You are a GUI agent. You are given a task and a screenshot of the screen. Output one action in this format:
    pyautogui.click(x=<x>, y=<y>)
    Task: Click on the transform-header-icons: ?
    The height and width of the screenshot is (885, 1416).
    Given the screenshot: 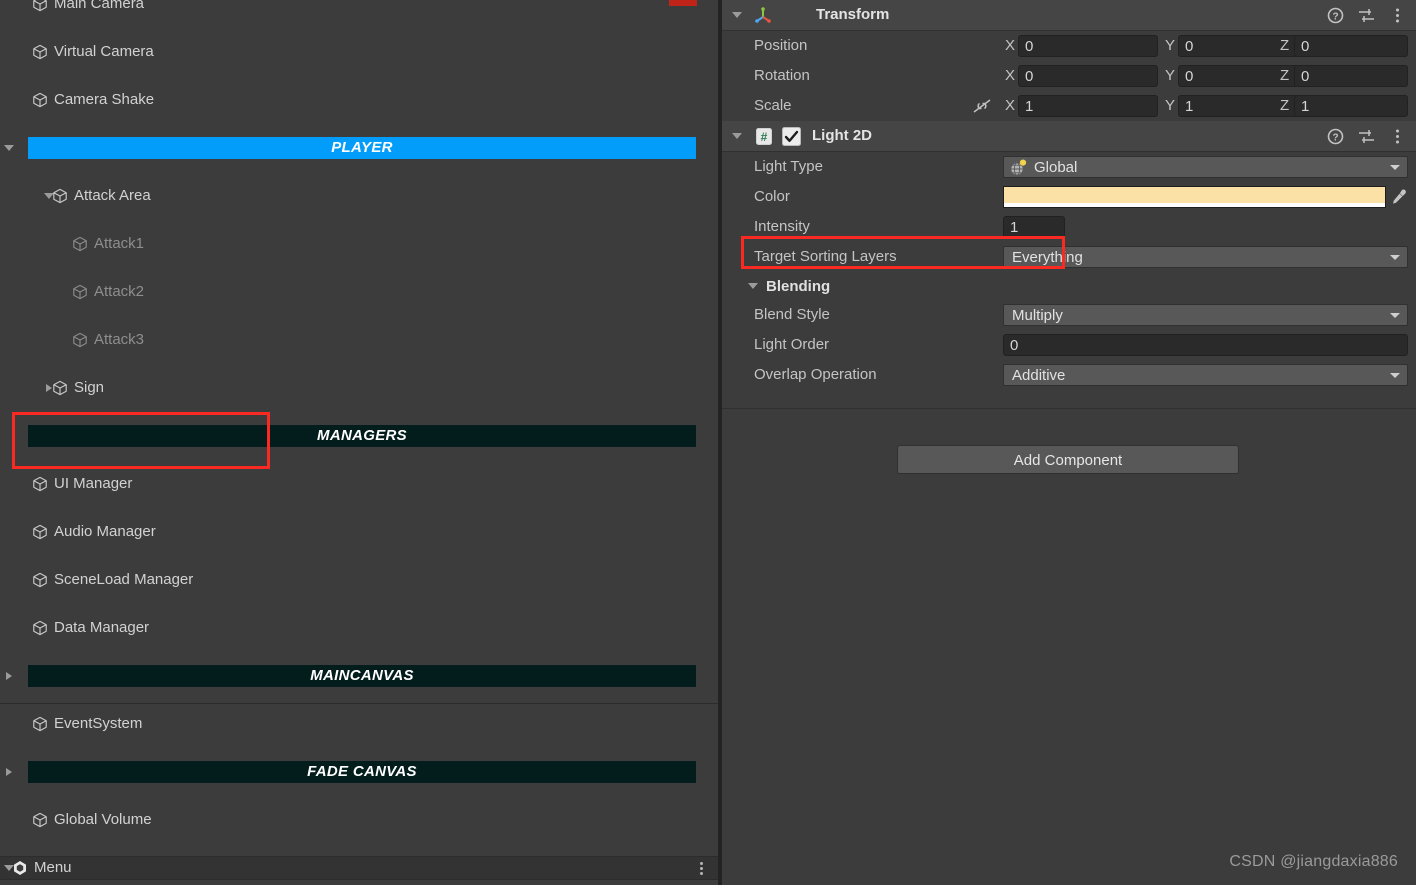 What is the action you would take?
    pyautogui.click(x=1366, y=15)
    